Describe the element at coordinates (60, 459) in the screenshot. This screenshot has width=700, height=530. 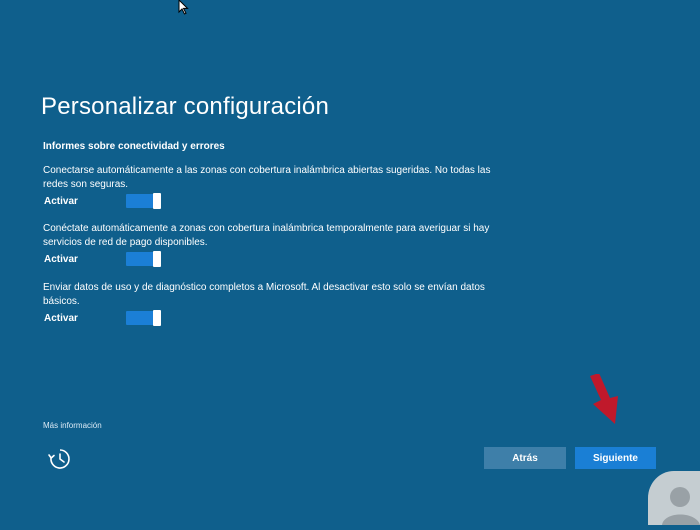
I see `ease-of-access-icon` at that location.